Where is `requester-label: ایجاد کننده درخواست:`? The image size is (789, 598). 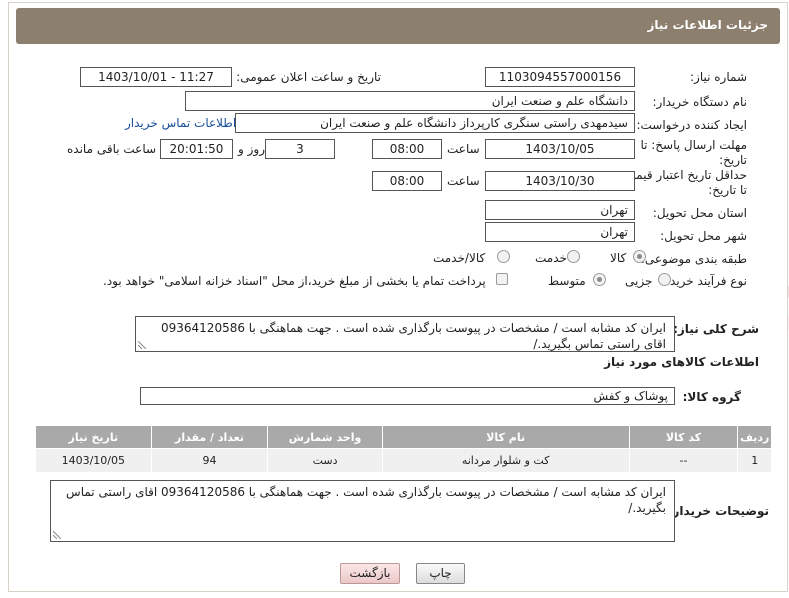 requester-label: ایجاد کننده درخواست: is located at coordinates (691, 125).